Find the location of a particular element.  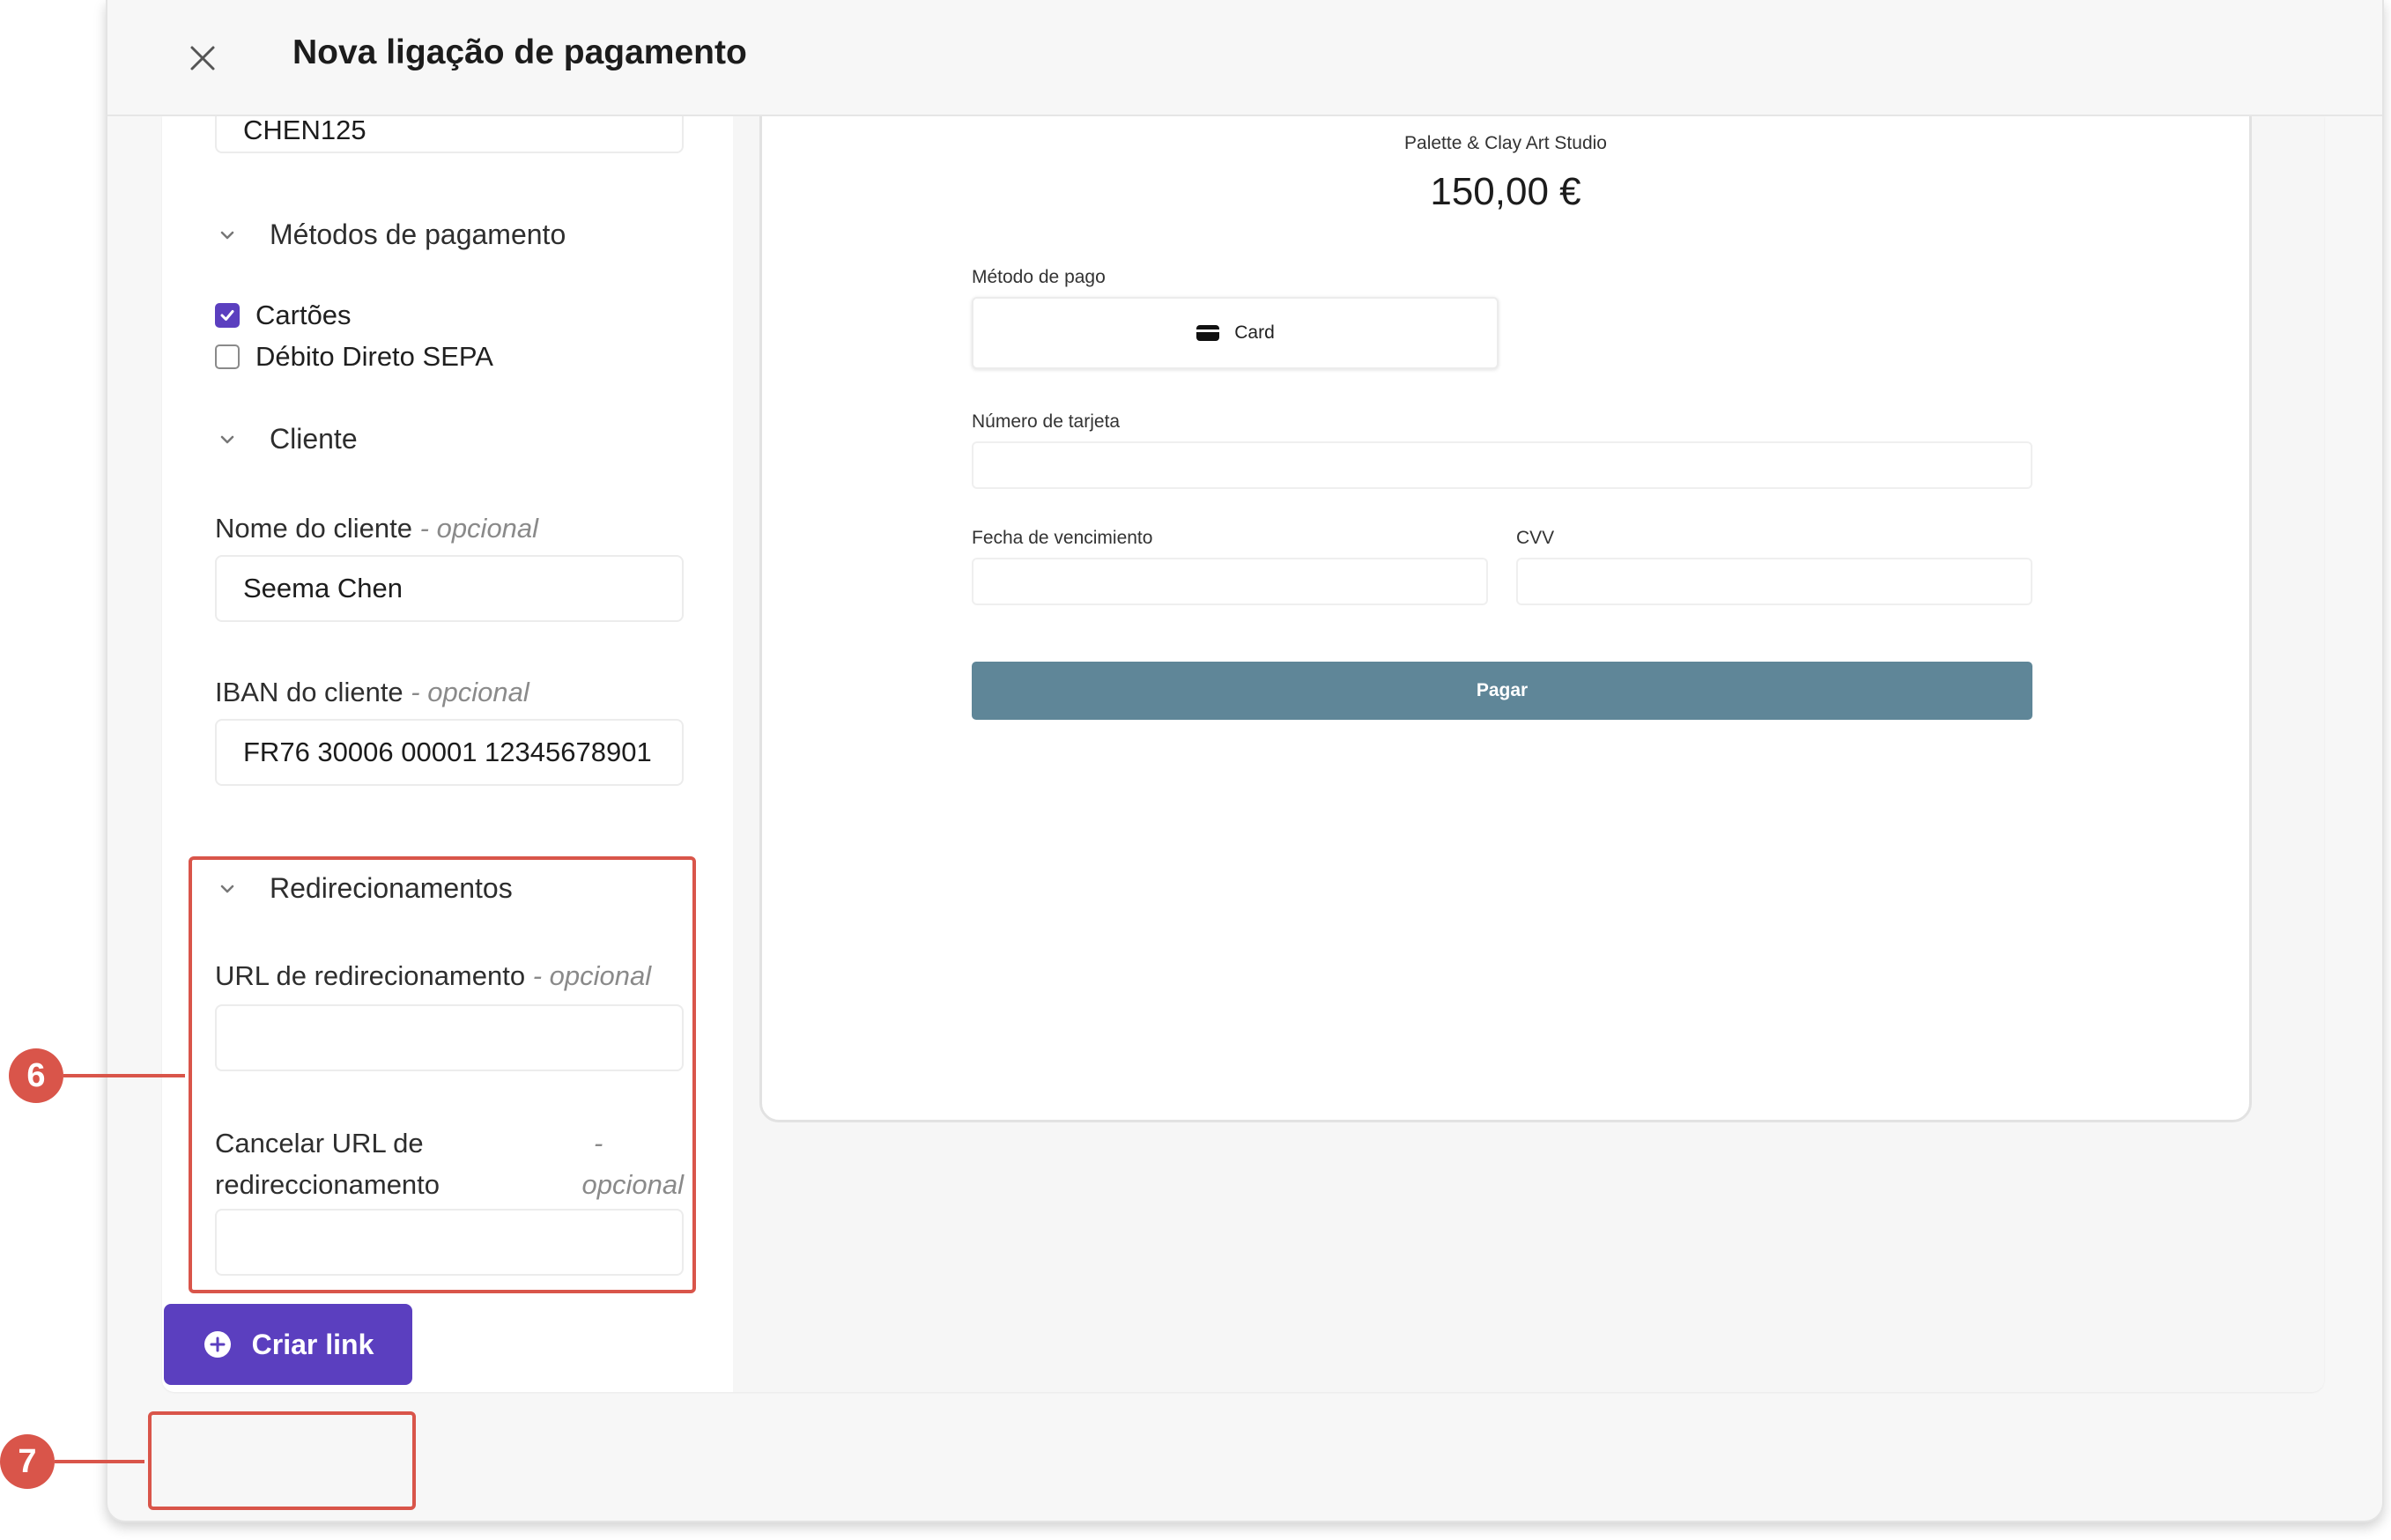

annotation-badge-7: 7 is located at coordinates (27, 1461).